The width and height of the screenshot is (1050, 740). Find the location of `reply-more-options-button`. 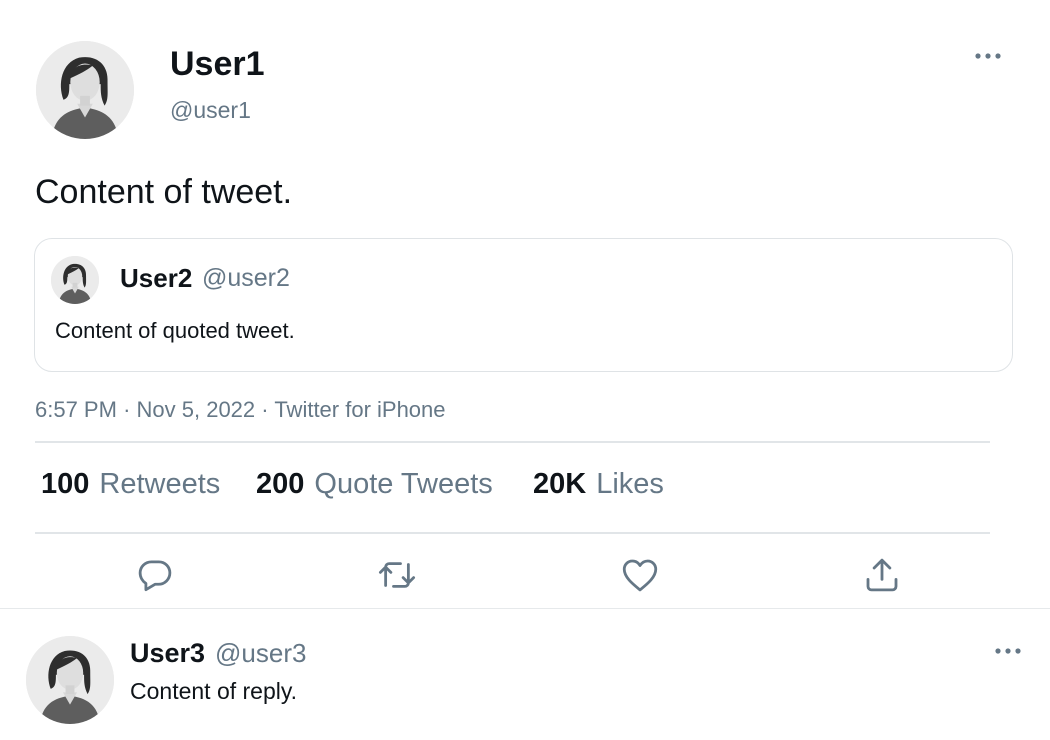

reply-more-options-button is located at coordinates (1008, 651).